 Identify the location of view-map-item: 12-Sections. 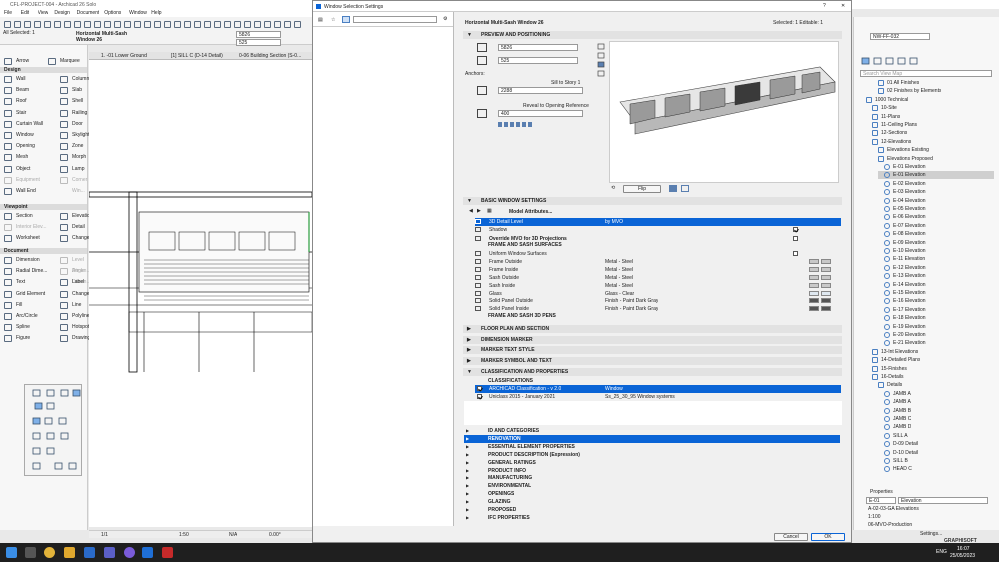
(930, 133).